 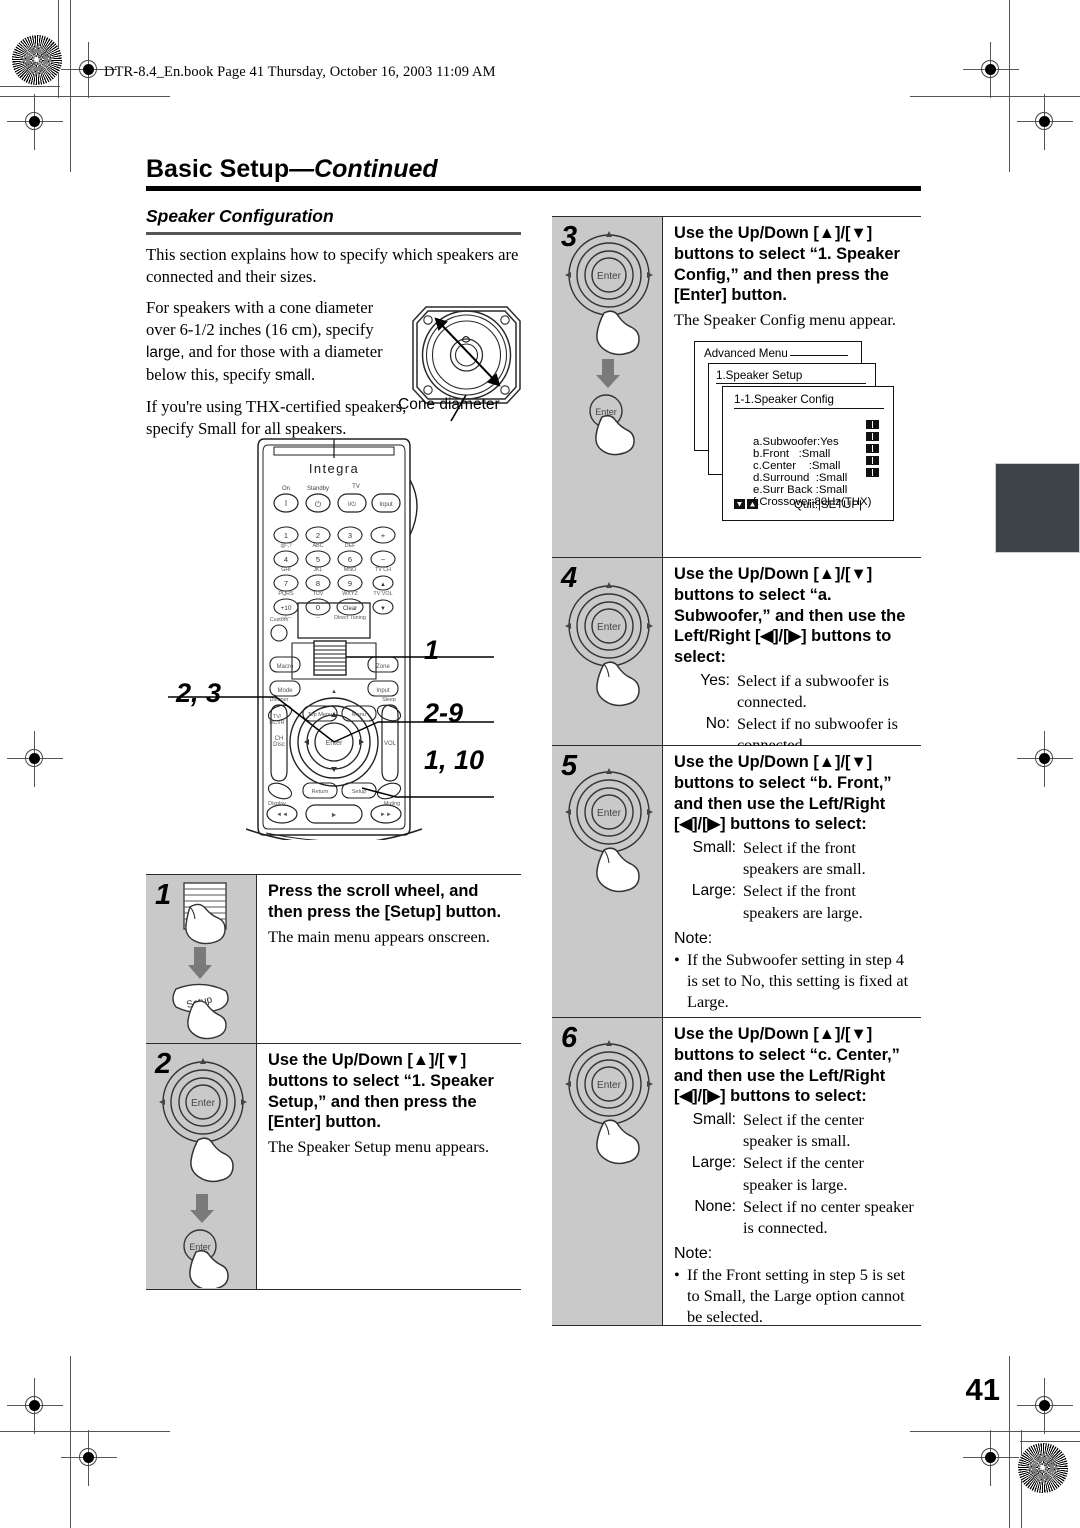 What do you see at coordinates (333, 959) in the screenshot?
I see `step-block-1: 1 Setup Press the scrol` at bounding box center [333, 959].